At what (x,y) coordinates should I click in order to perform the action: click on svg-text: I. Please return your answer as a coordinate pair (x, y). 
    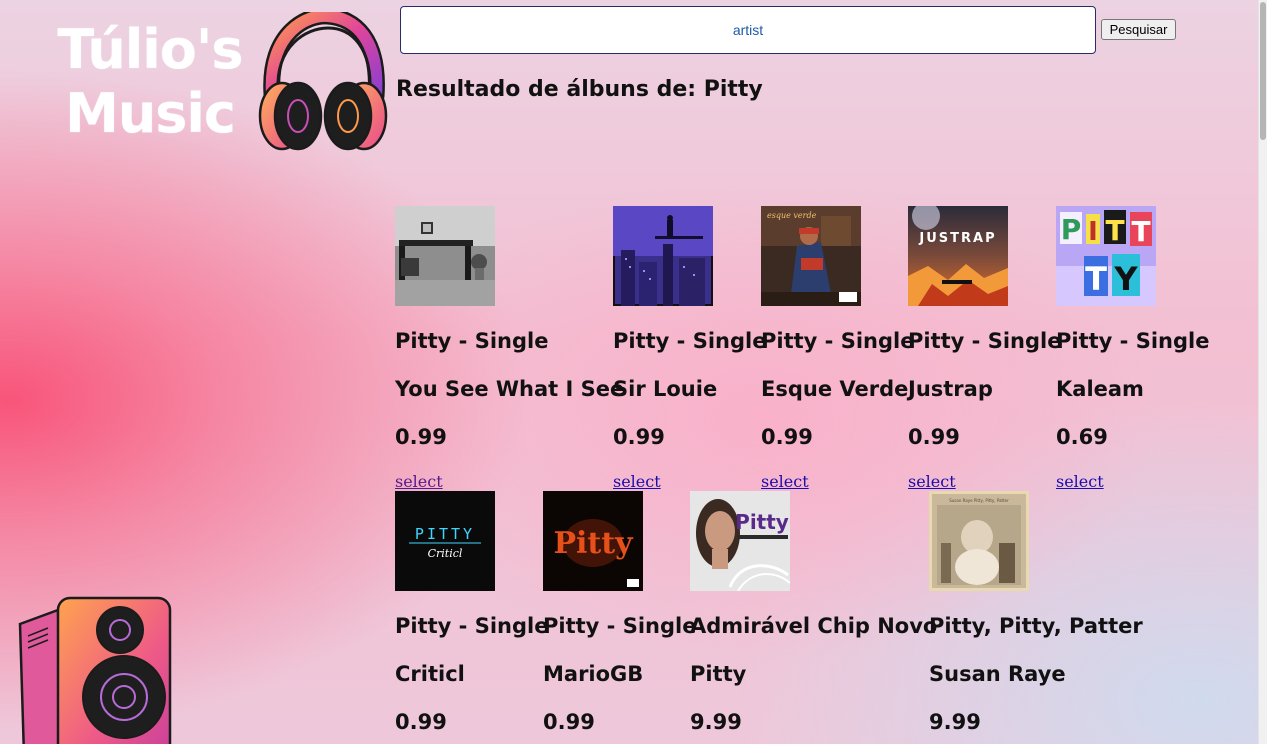
    Looking at the image, I should click on (1093, 232).